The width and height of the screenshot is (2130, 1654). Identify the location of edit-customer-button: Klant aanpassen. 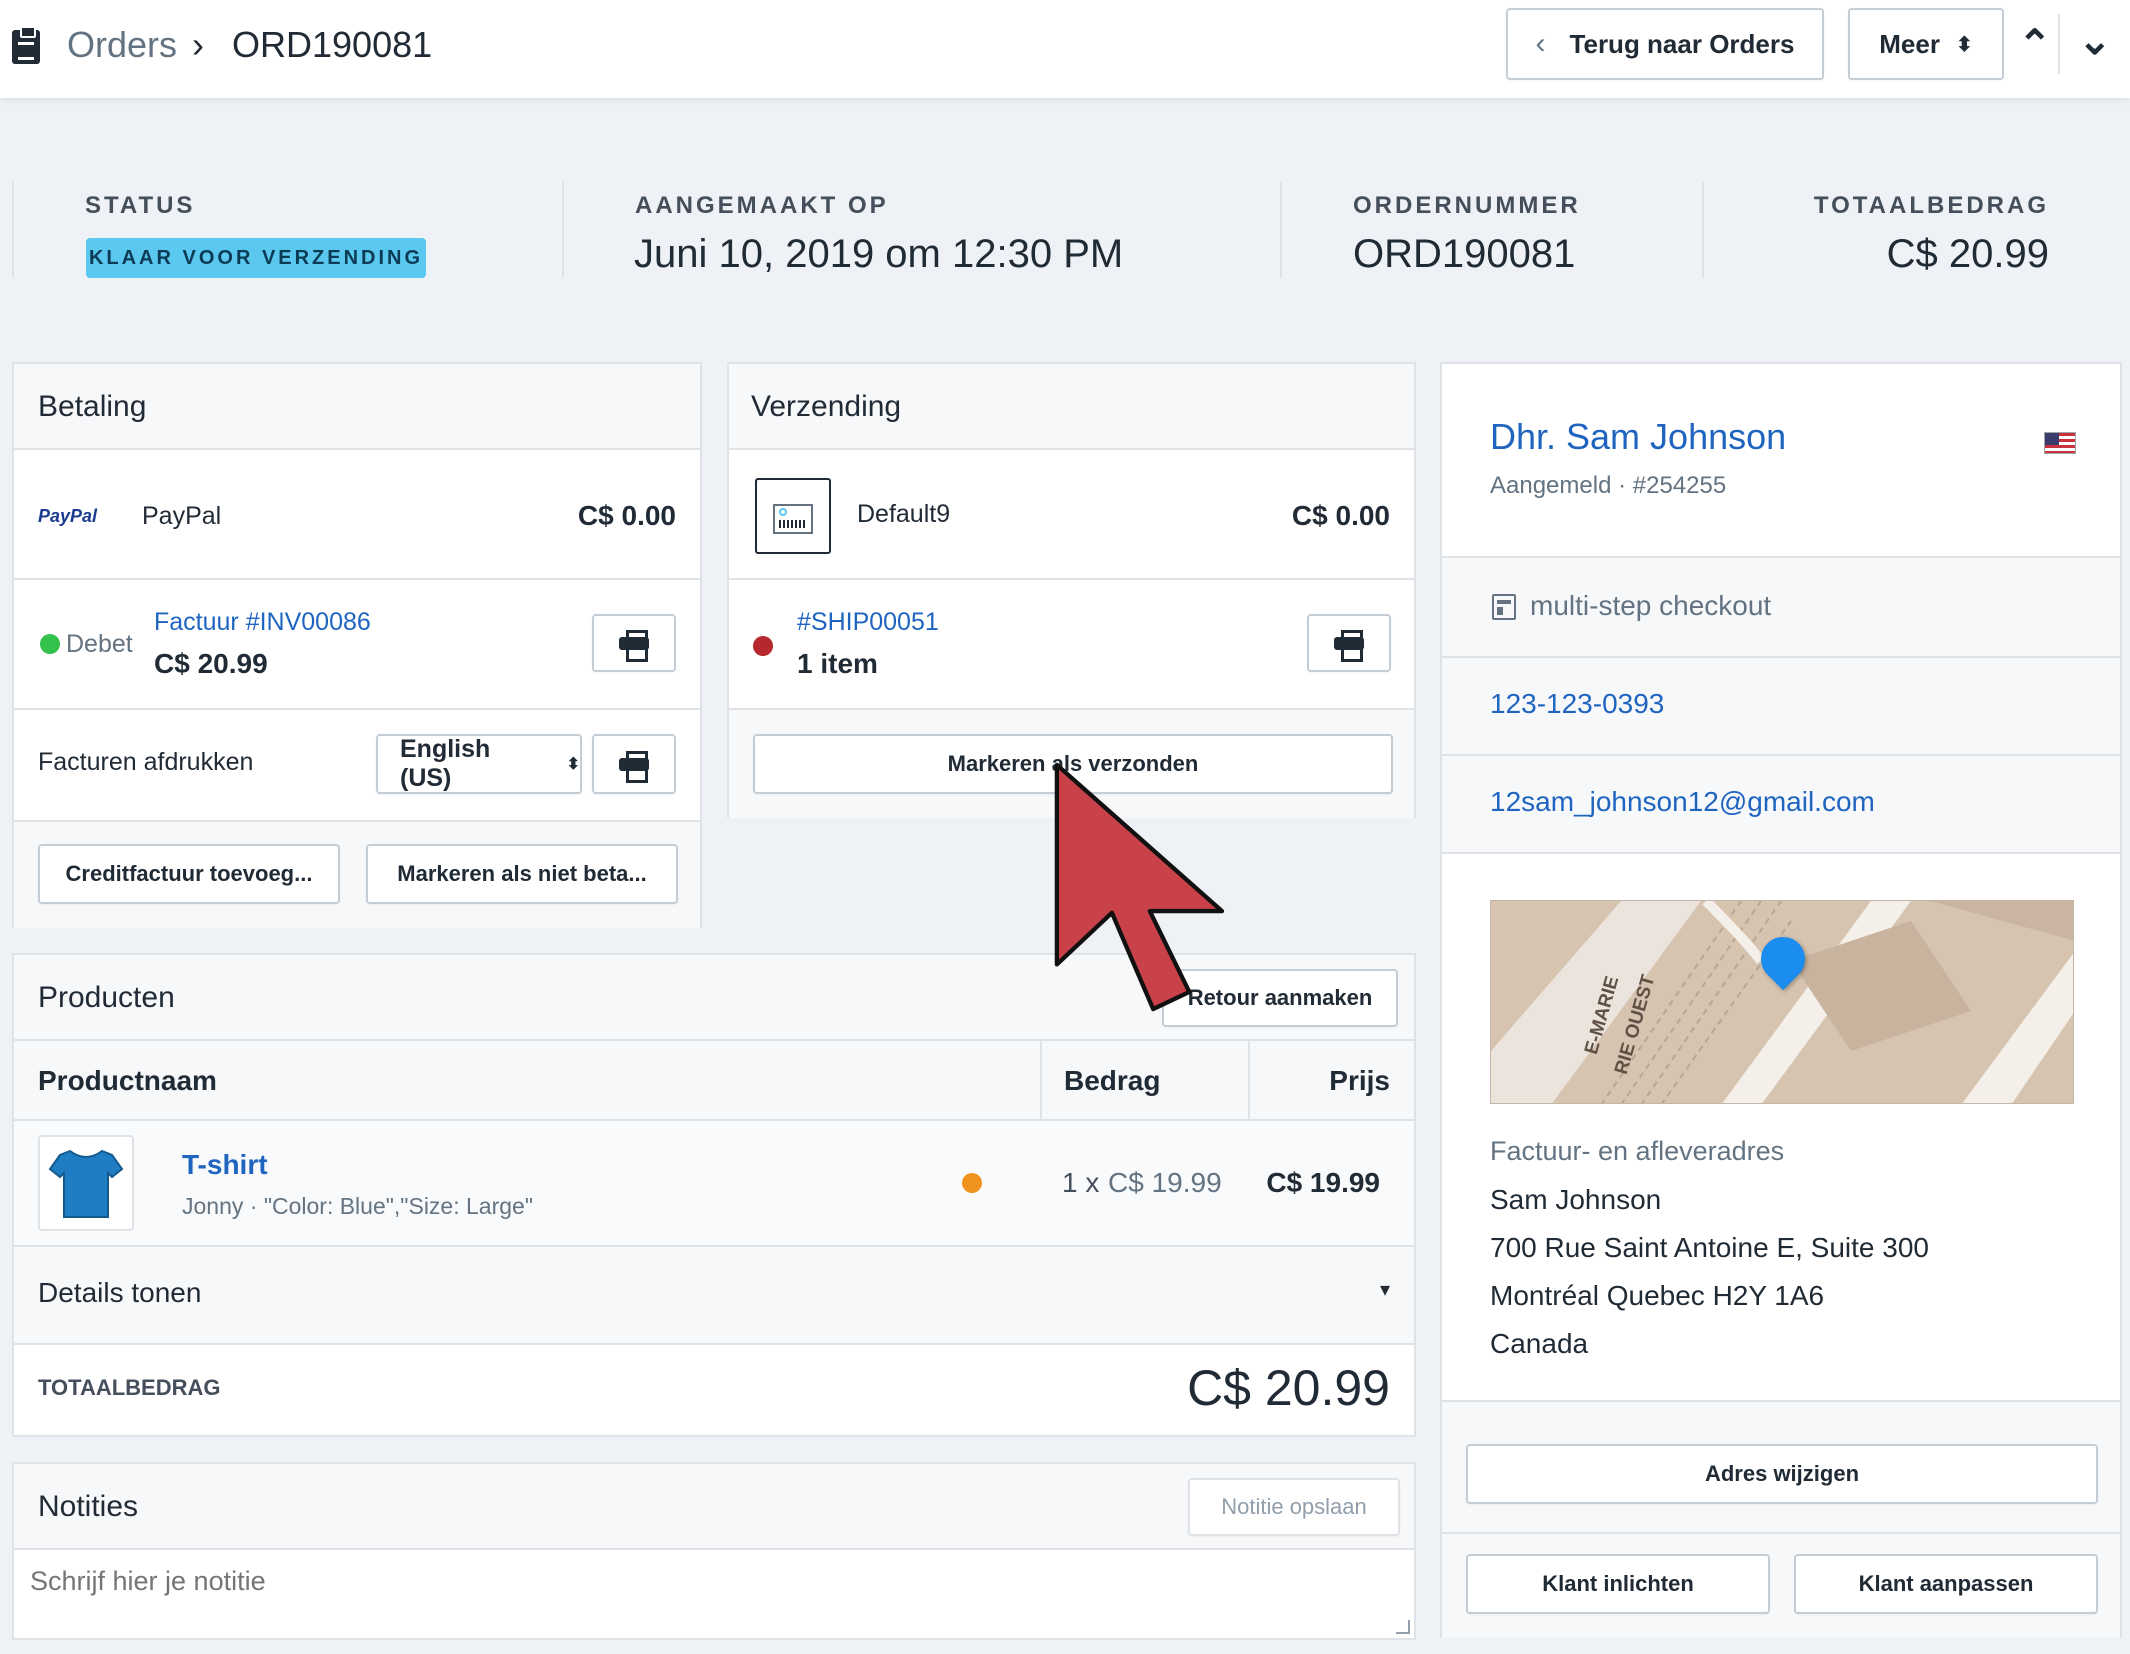
(1946, 1584).